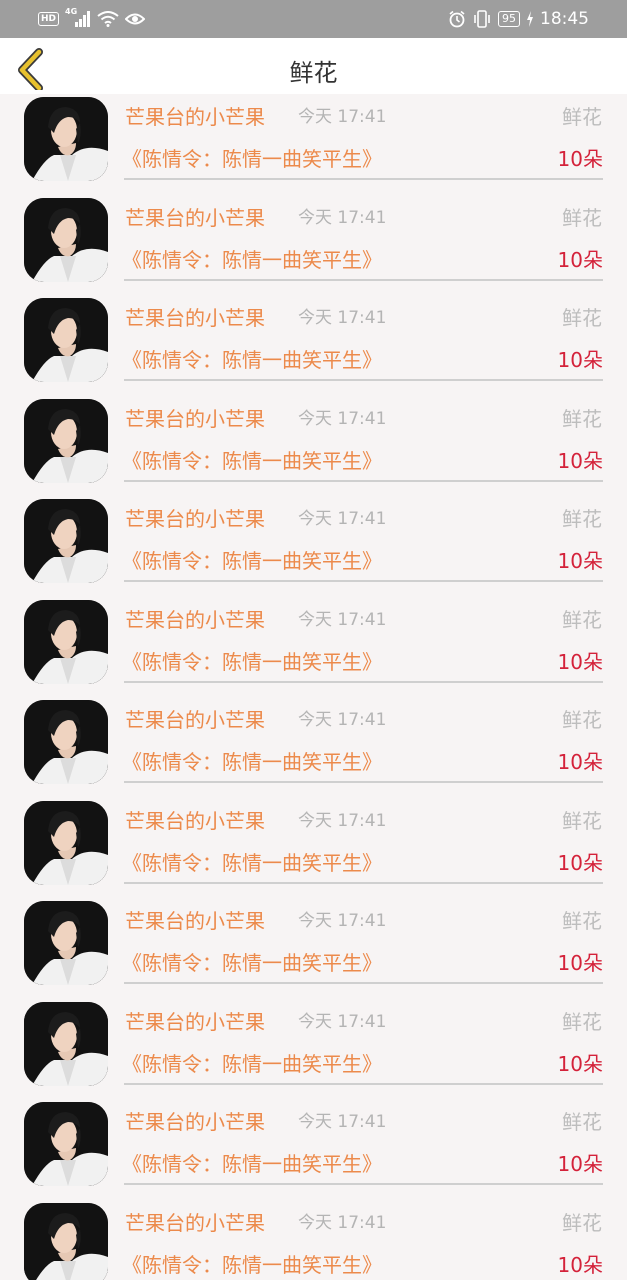 The height and width of the screenshot is (1280, 627). Describe the element at coordinates (108, 19) in the screenshot. I see `wifi-icon` at that location.